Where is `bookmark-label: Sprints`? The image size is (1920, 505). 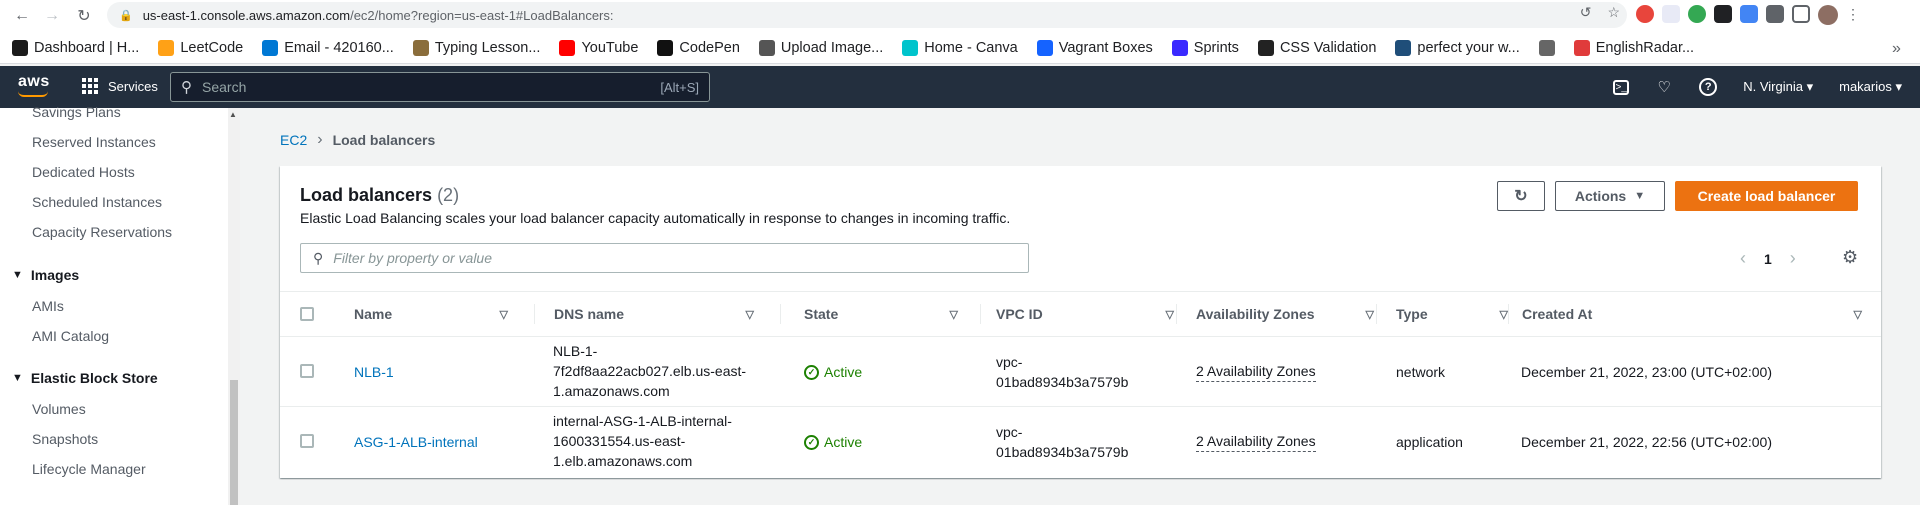 bookmark-label: Sprints is located at coordinates (1216, 47).